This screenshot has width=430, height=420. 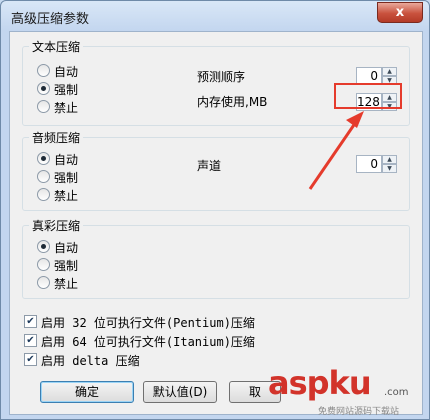 I want to click on watermark-logo: aspku, so click(x=320, y=383).